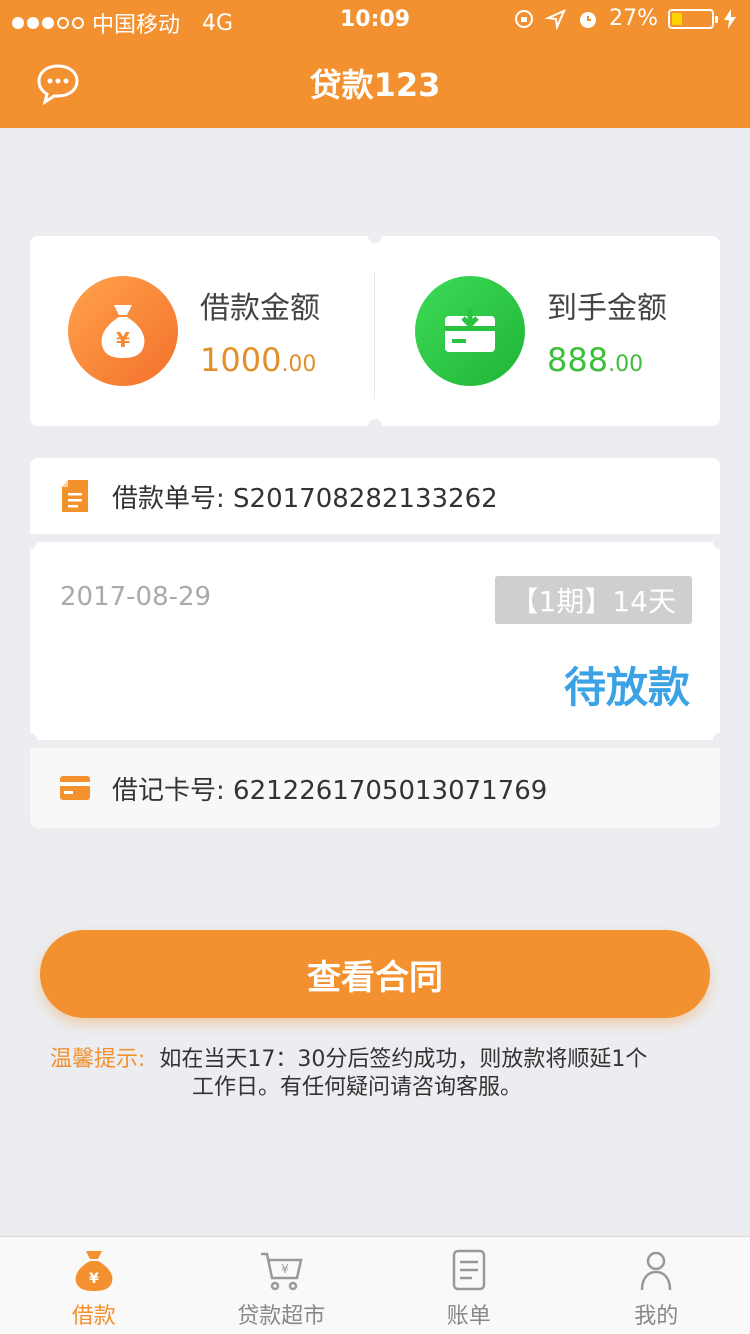  Describe the element at coordinates (375, 20) in the screenshot. I see `status-bar: 中国移动 4G 10:09 27%` at that location.